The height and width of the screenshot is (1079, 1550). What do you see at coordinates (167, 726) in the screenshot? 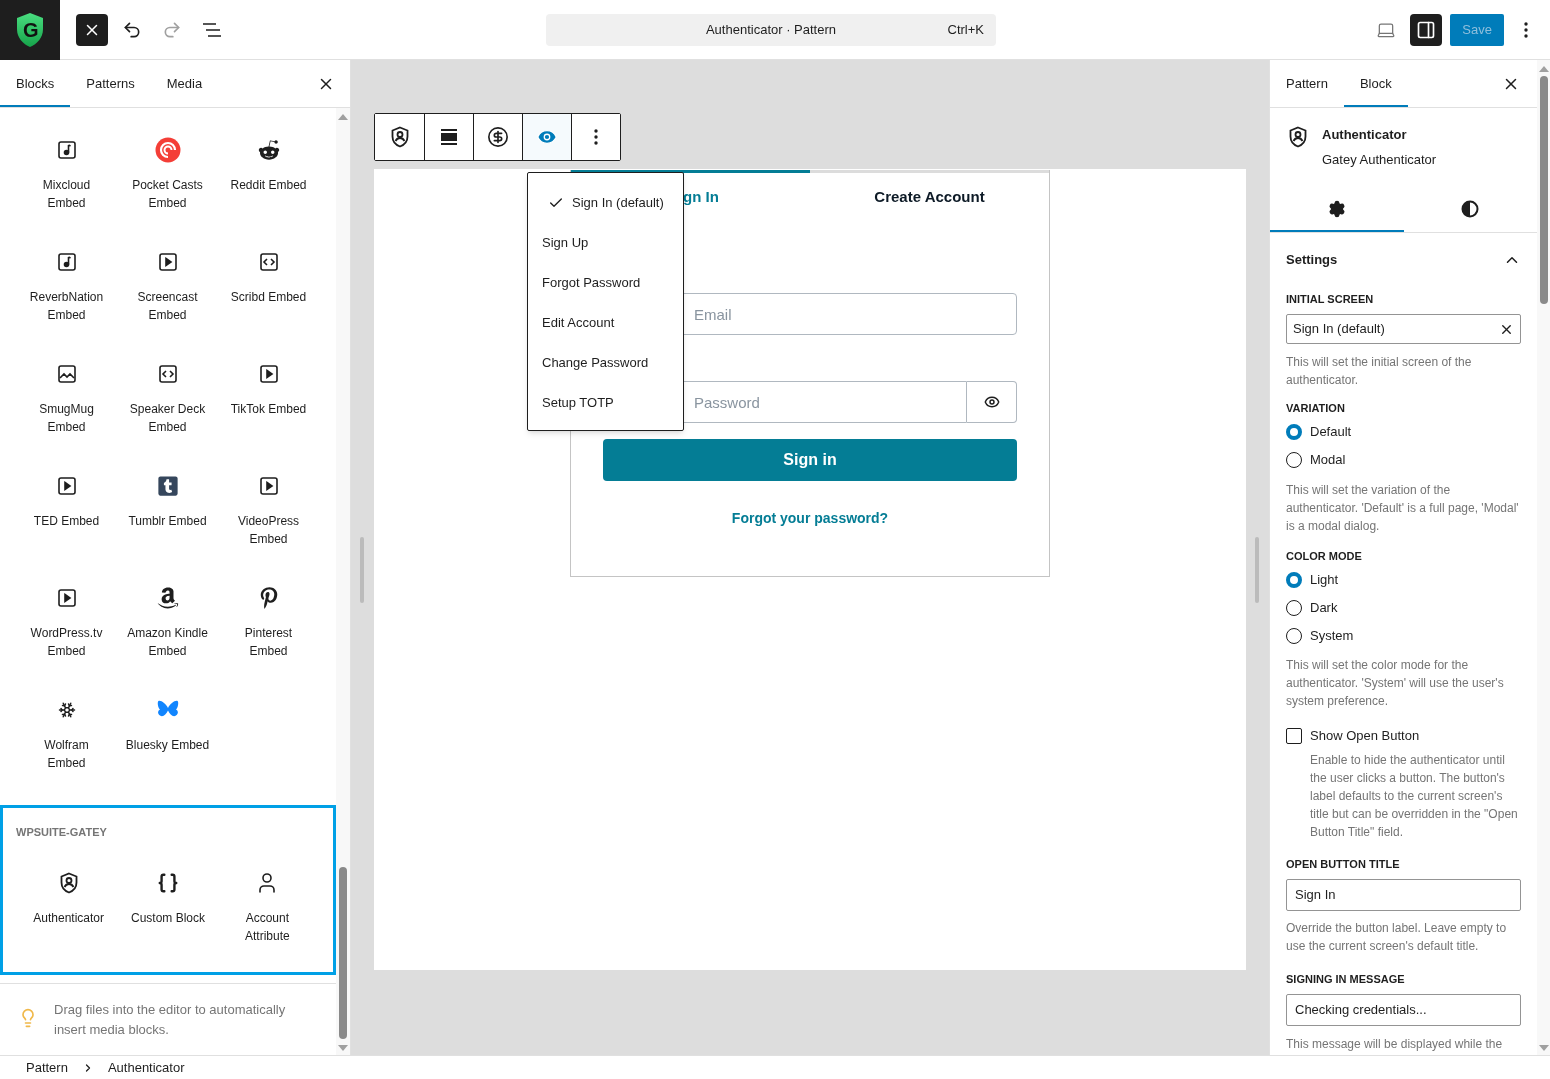
I see `block-item: Bluesky Embed` at bounding box center [167, 726].